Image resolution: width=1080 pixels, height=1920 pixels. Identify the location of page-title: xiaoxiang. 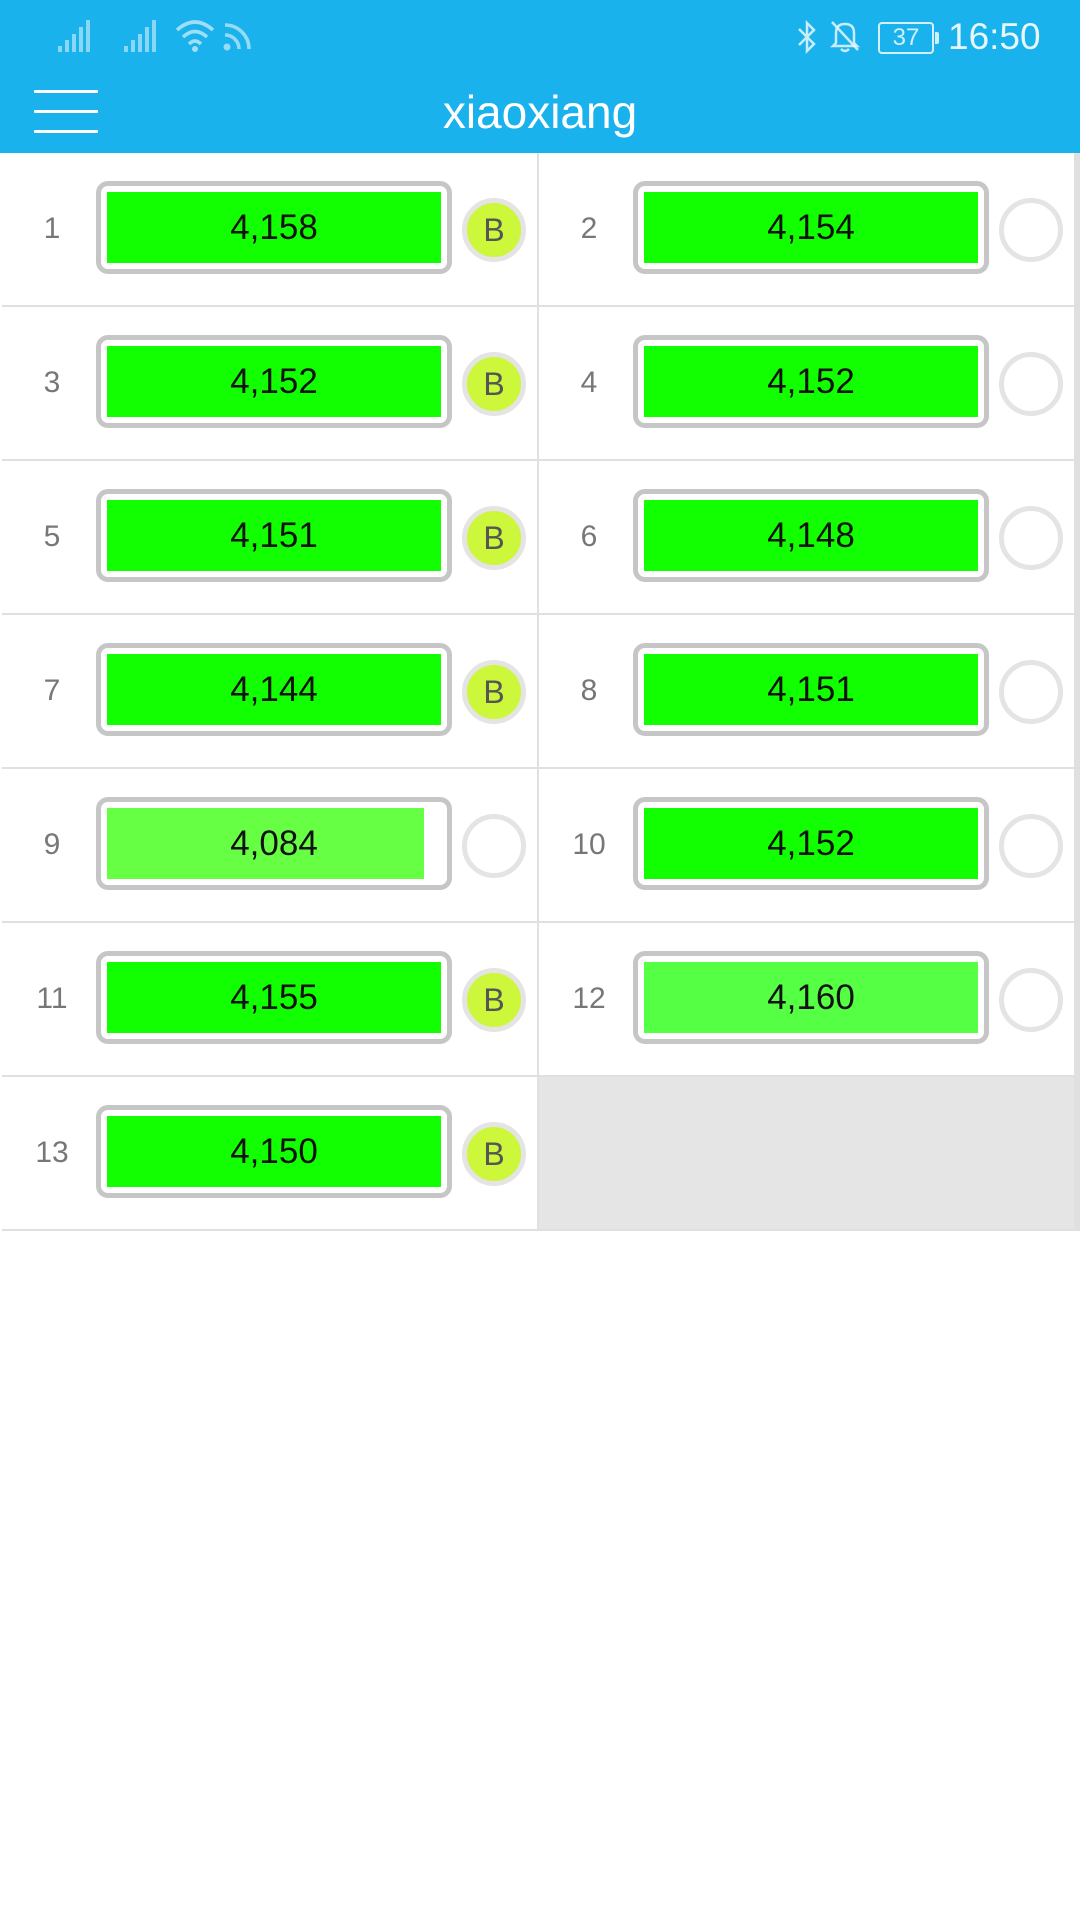
(540, 112).